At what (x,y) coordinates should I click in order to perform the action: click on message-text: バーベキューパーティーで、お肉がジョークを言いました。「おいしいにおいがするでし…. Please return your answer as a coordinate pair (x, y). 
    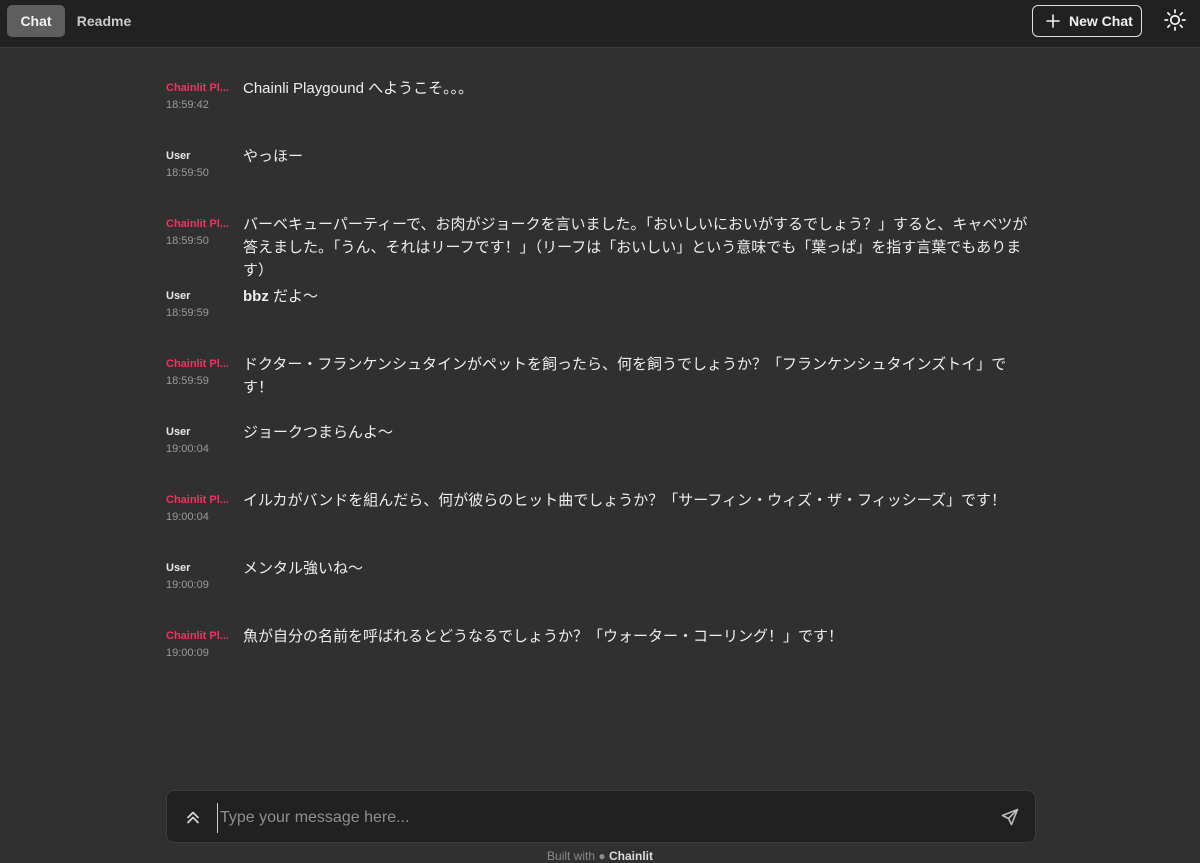
    Looking at the image, I should click on (635, 247).